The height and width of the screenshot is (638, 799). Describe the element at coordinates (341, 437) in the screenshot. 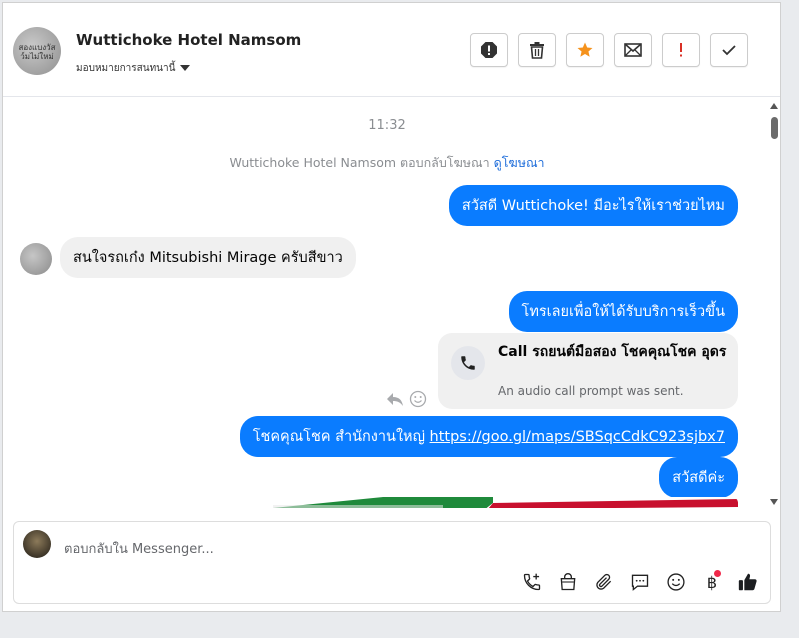

I see `message-text: โชคคุณโชค สำนักงานใหญ่` at that location.